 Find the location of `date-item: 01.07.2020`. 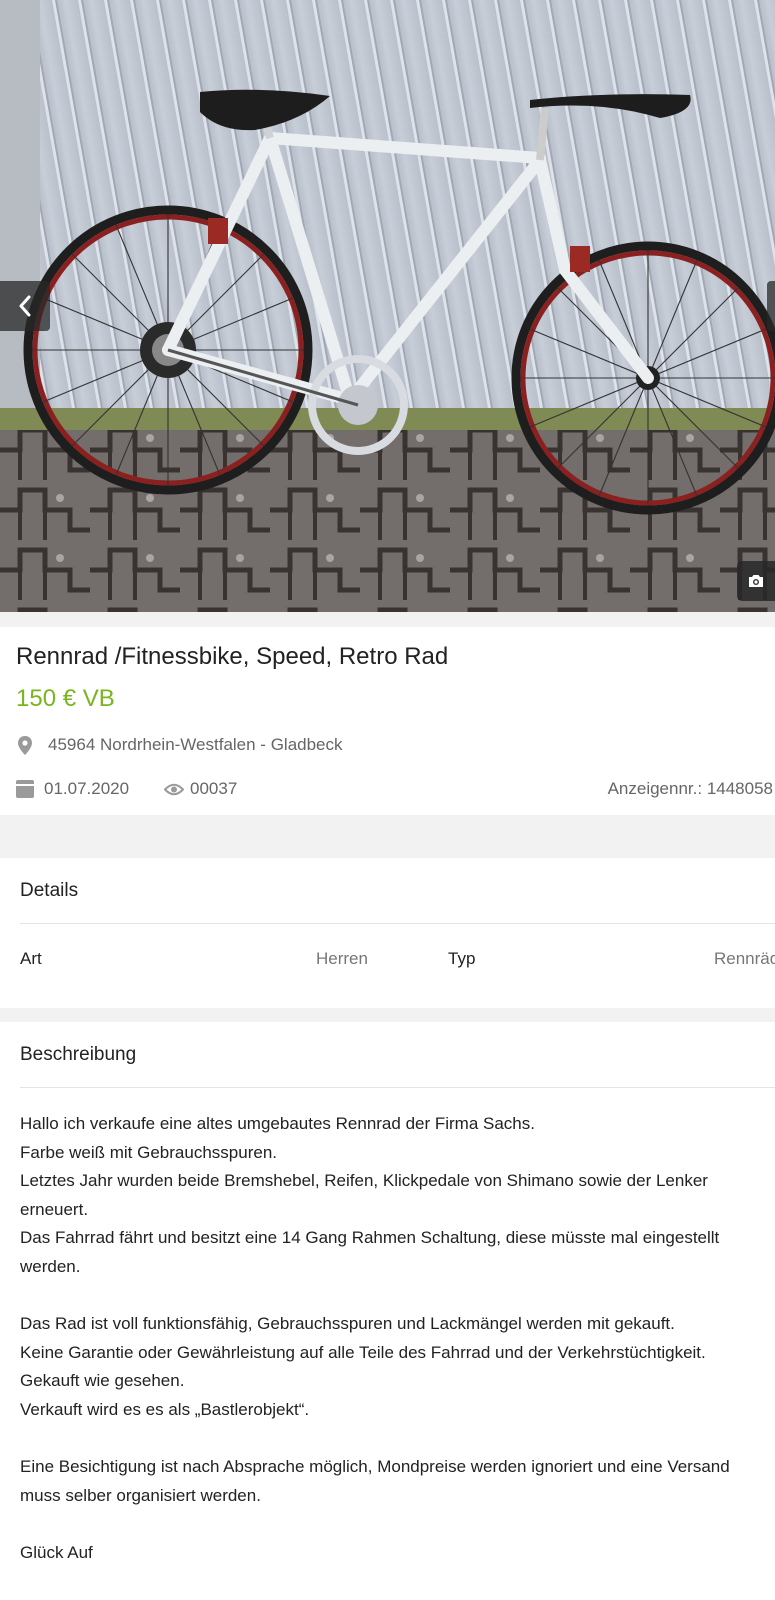

date-item: 01.07.2020 is located at coordinates (72, 789).